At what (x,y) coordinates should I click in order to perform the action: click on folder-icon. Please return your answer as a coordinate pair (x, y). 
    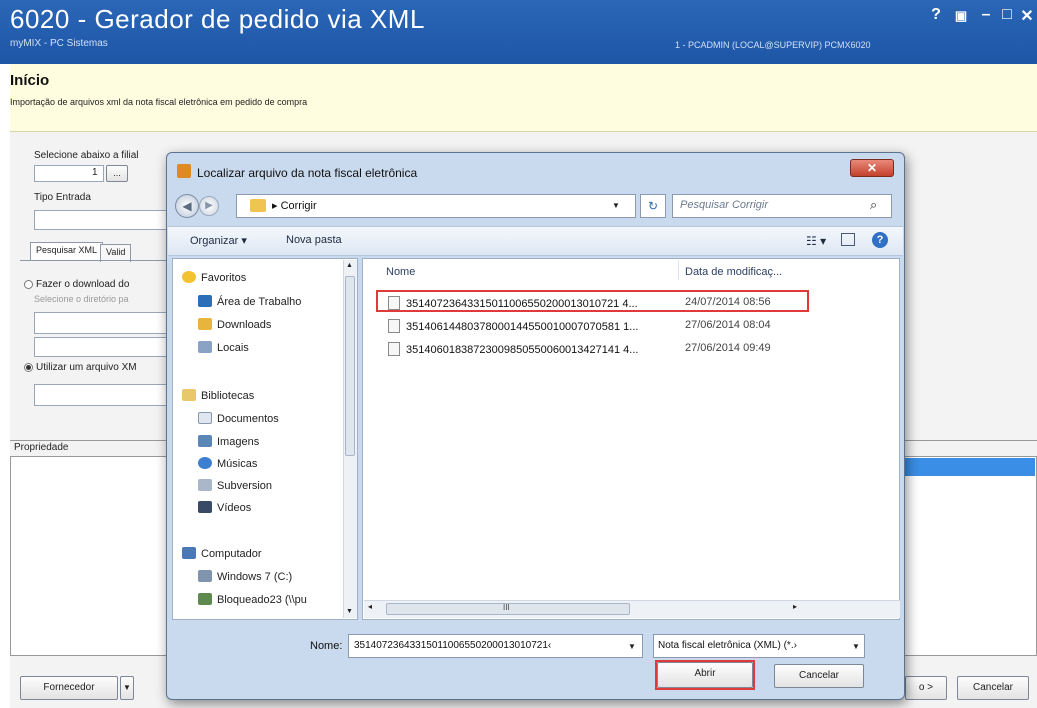
    Looking at the image, I should click on (258, 205).